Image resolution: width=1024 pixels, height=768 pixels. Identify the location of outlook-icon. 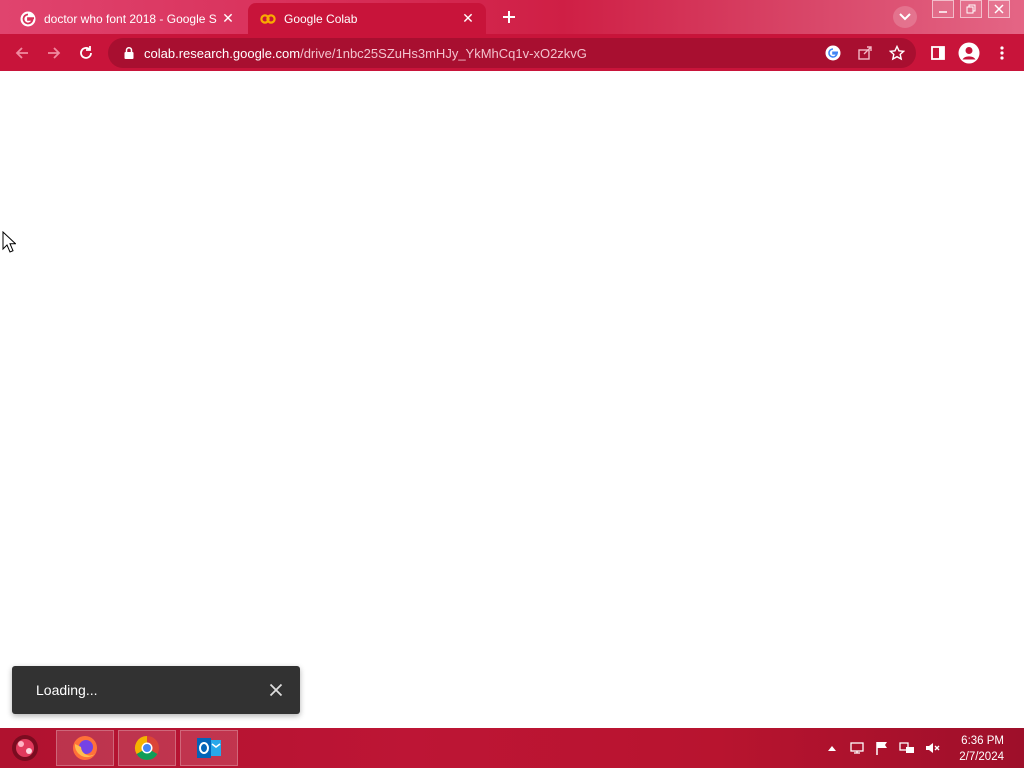
(209, 748).